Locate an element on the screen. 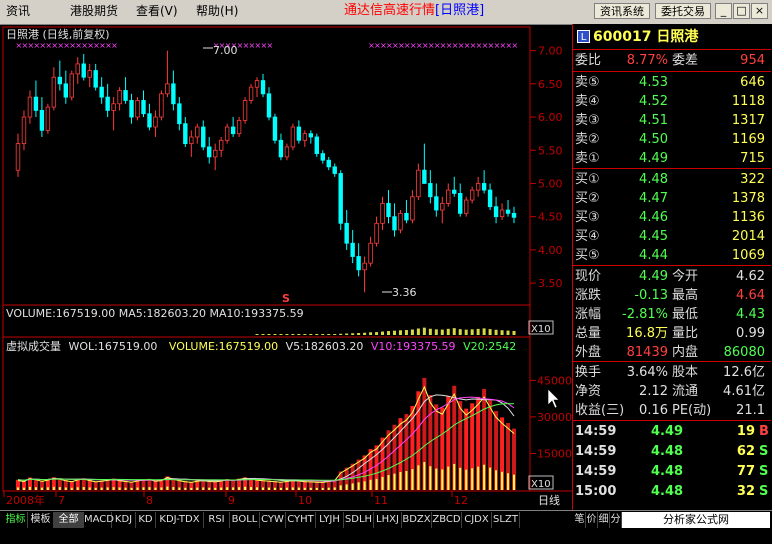 The width and height of the screenshot is (772, 544). minimize-icon: _ is located at coordinates (723, 11).